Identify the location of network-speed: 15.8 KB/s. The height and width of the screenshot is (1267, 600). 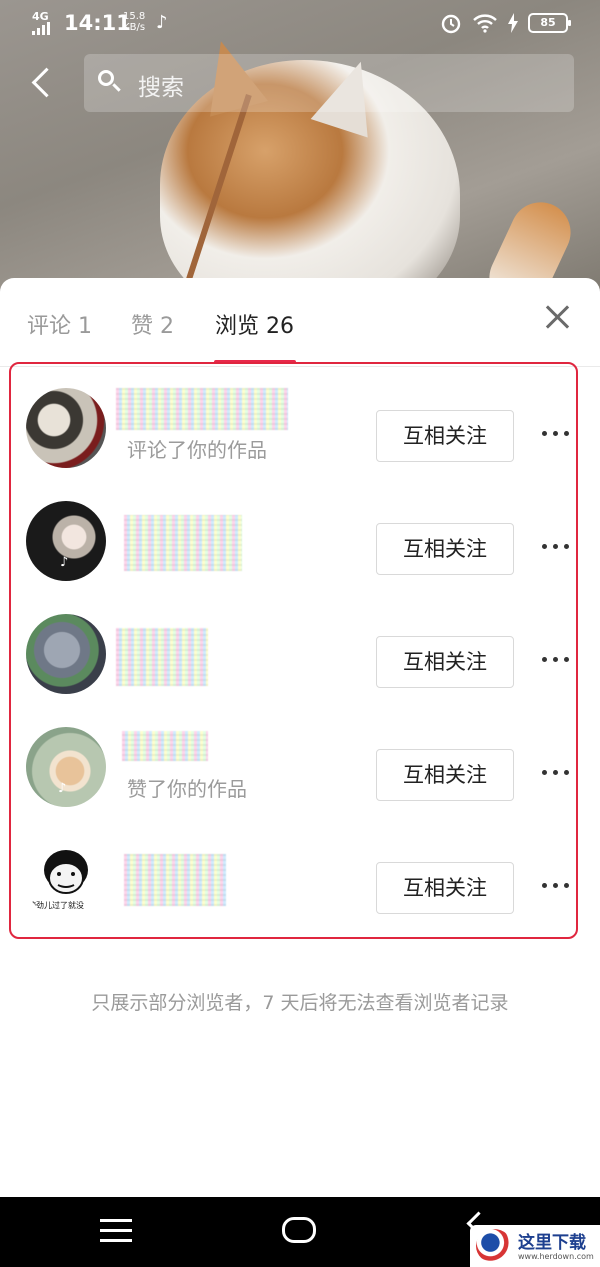
(134, 22).